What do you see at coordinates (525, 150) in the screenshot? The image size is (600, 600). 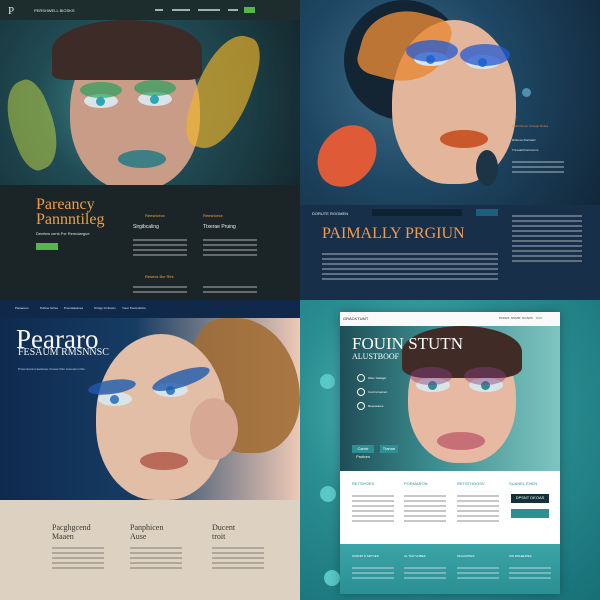 I see `side-item: Tnrsuatll Fsirnoncrs` at bounding box center [525, 150].